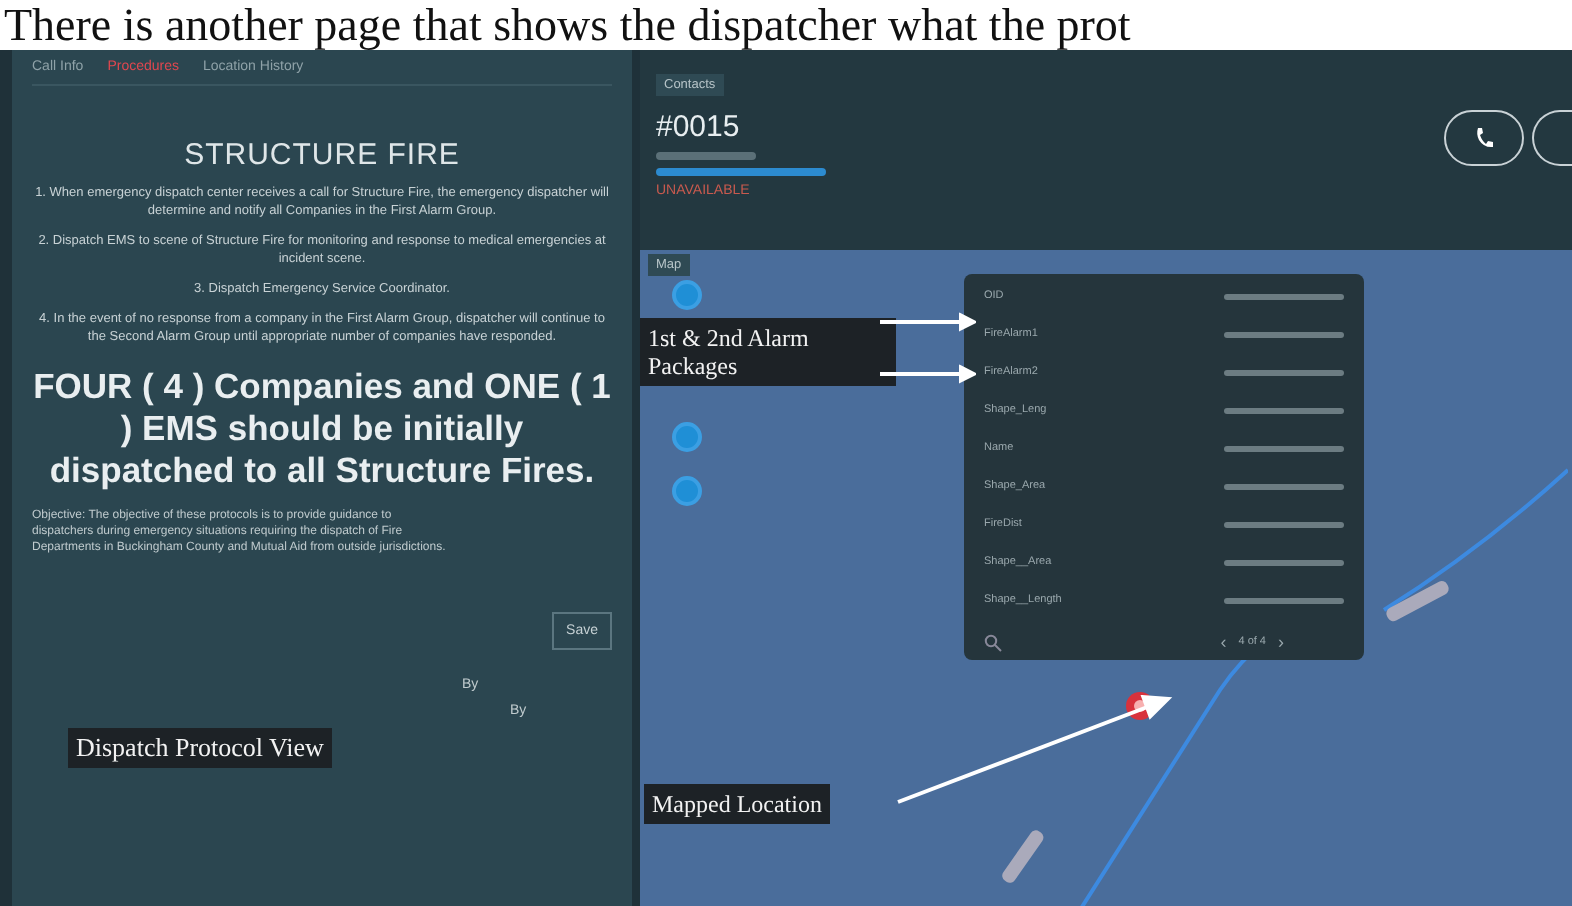 Image resolution: width=1572 pixels, height=906 pixels. Describe the element at coordinates (322, 429) in the screenshot. I see `protocol-headline: FOUR ( 4 ) Companies and ONE ( 1 ) EMS should be initially dispatched to all Structure Fires.` at that location.